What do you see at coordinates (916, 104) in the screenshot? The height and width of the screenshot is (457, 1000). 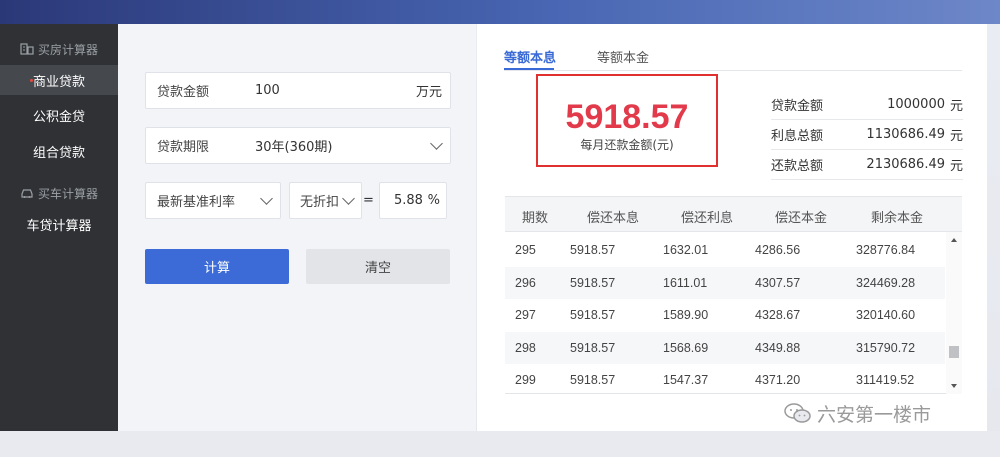 I see `summary-value: 1000000` at bounding box center [916, 104].